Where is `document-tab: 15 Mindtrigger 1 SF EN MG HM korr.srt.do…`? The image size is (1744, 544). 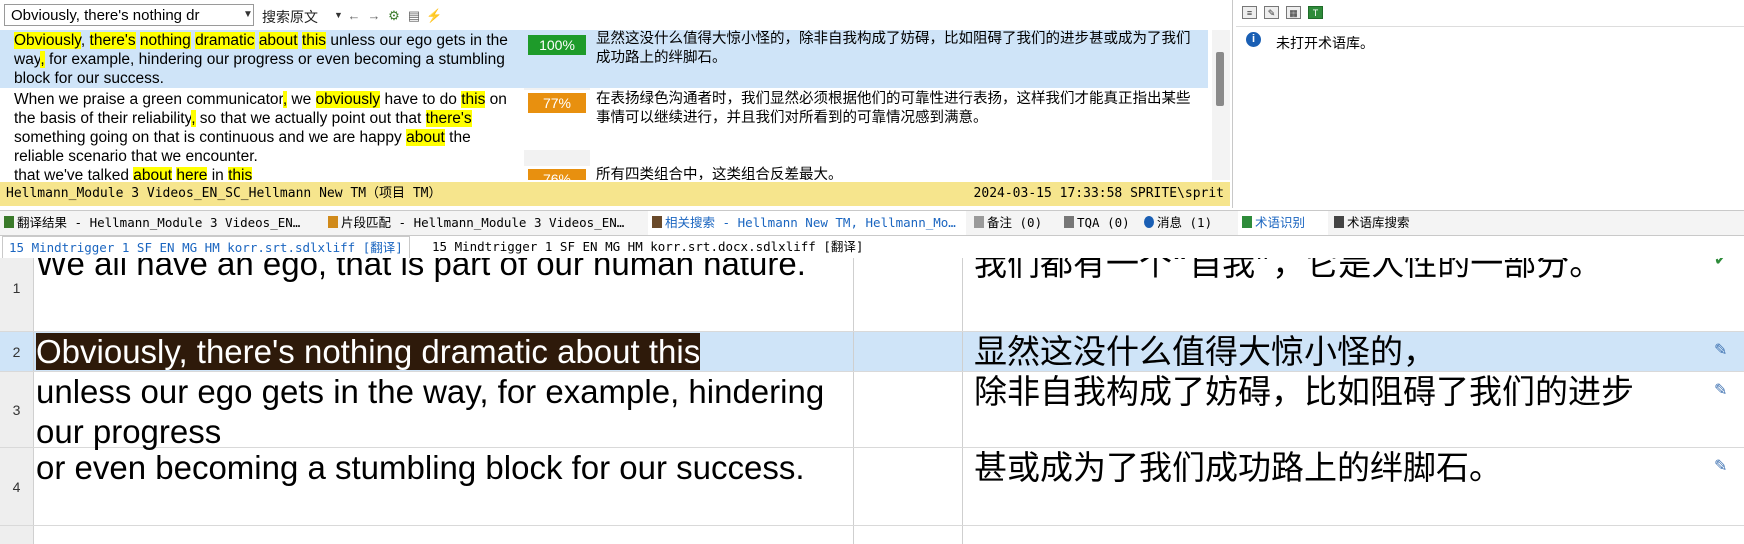
document-tab: 15 Mindtrigger 1 SF EN MG HM korr.srt.do… is located at coordinates (647, 247).